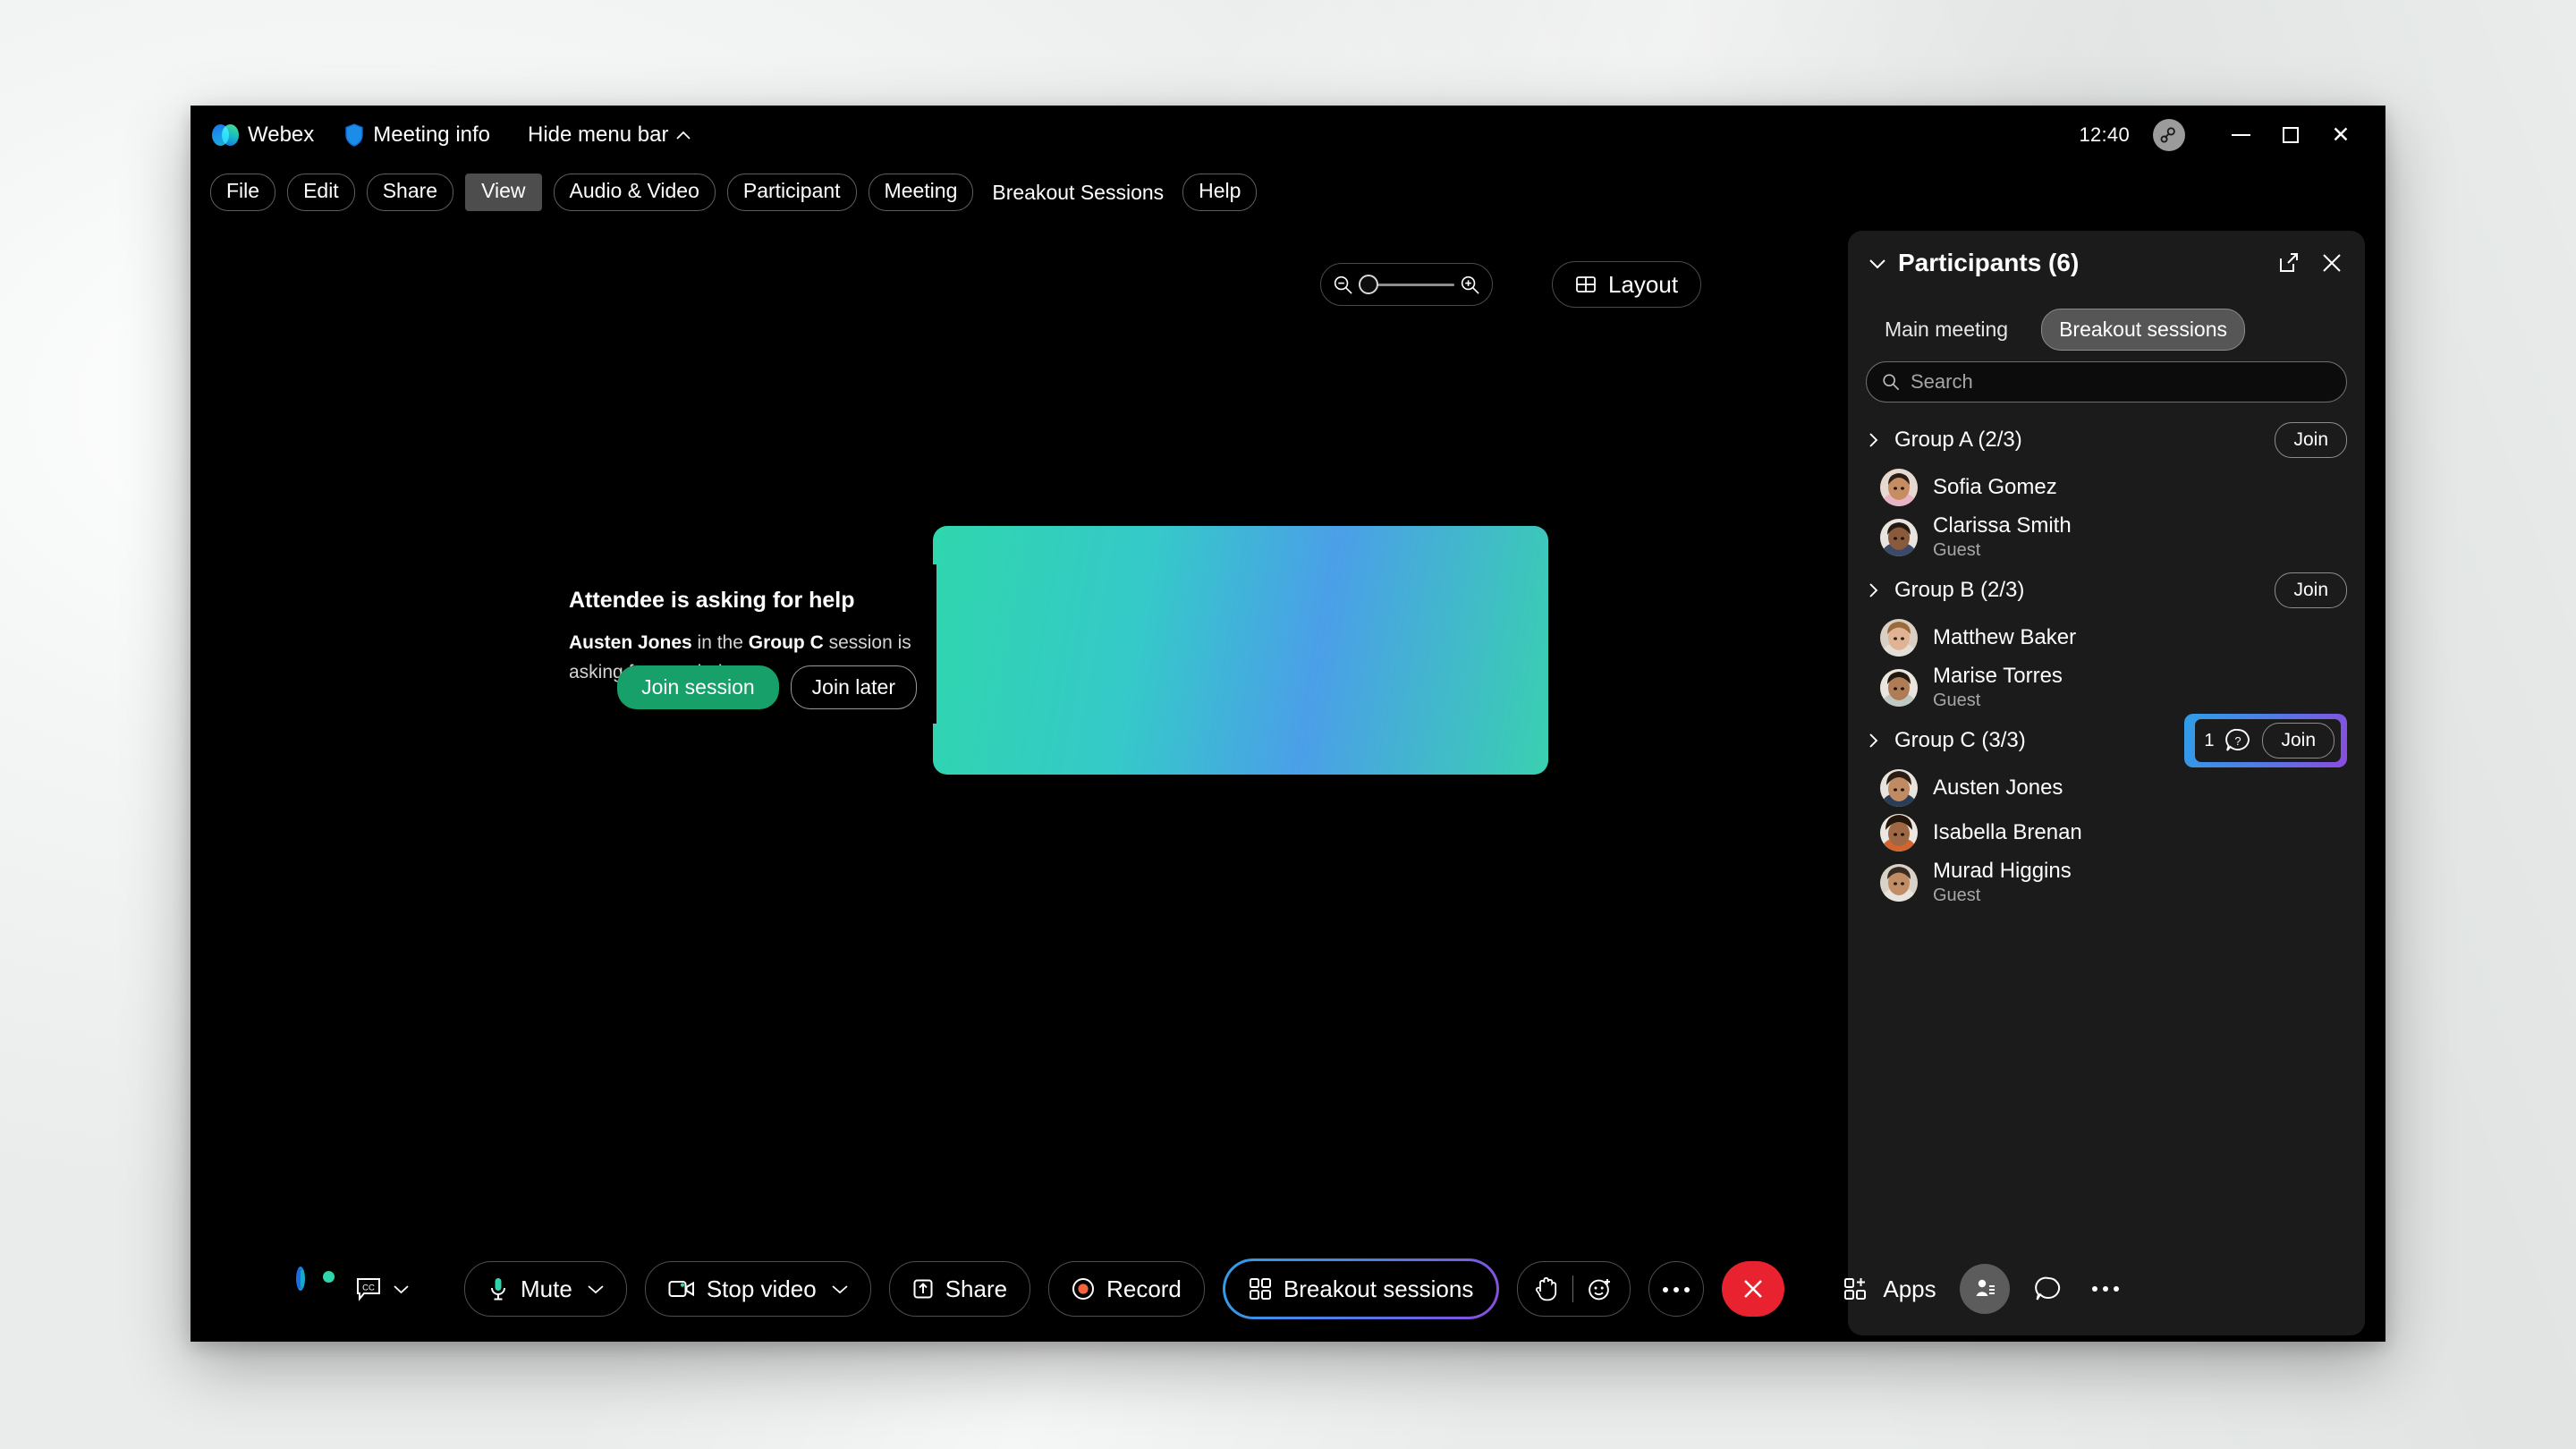 The width and height of the screenshot is (2576, 1449). Describe the element at coordinates (976, 1288) in the screenshot. I see `share-label: Share` at that location.